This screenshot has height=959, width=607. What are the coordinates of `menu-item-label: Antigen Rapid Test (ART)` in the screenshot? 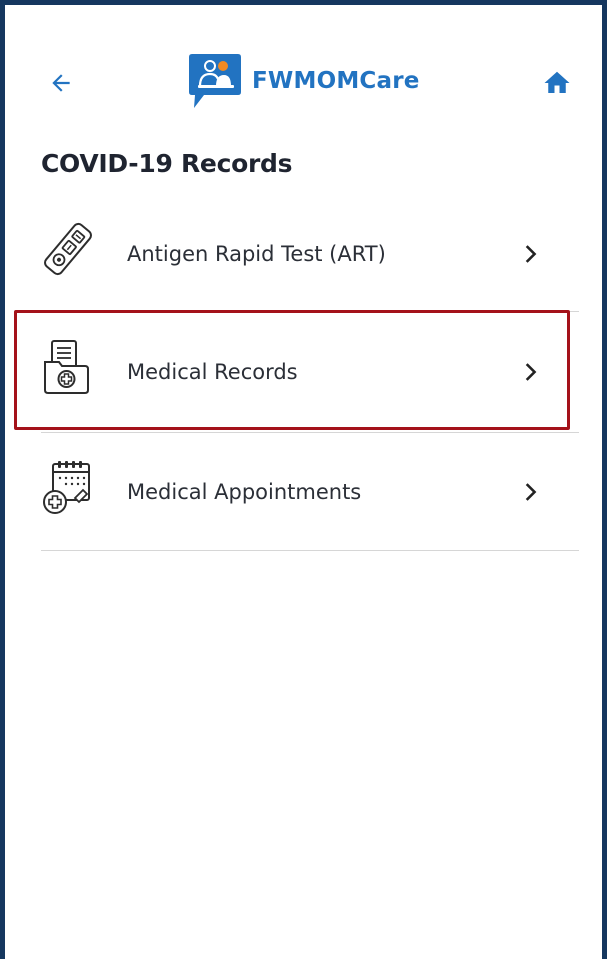 It's located at (256, 254).